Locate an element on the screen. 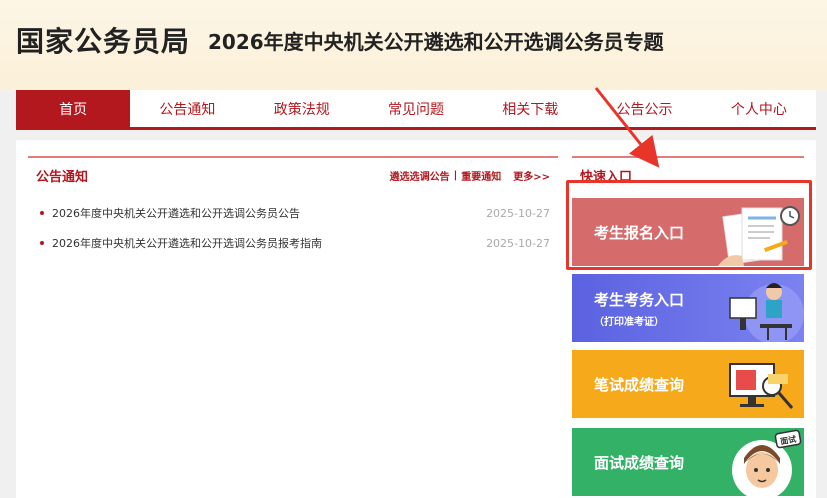 The width and height of the screenshot is (827, 498). notice-title: 公告通知 is located at coordinates (62, 177).